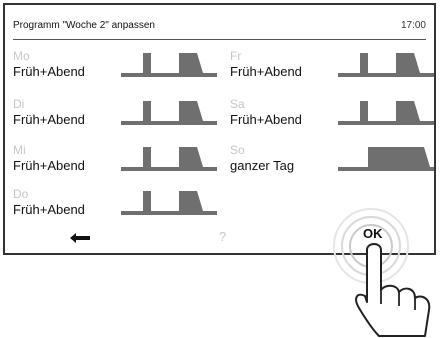  I want to click on day-mode: ganzer Tag, so click(262, 165).